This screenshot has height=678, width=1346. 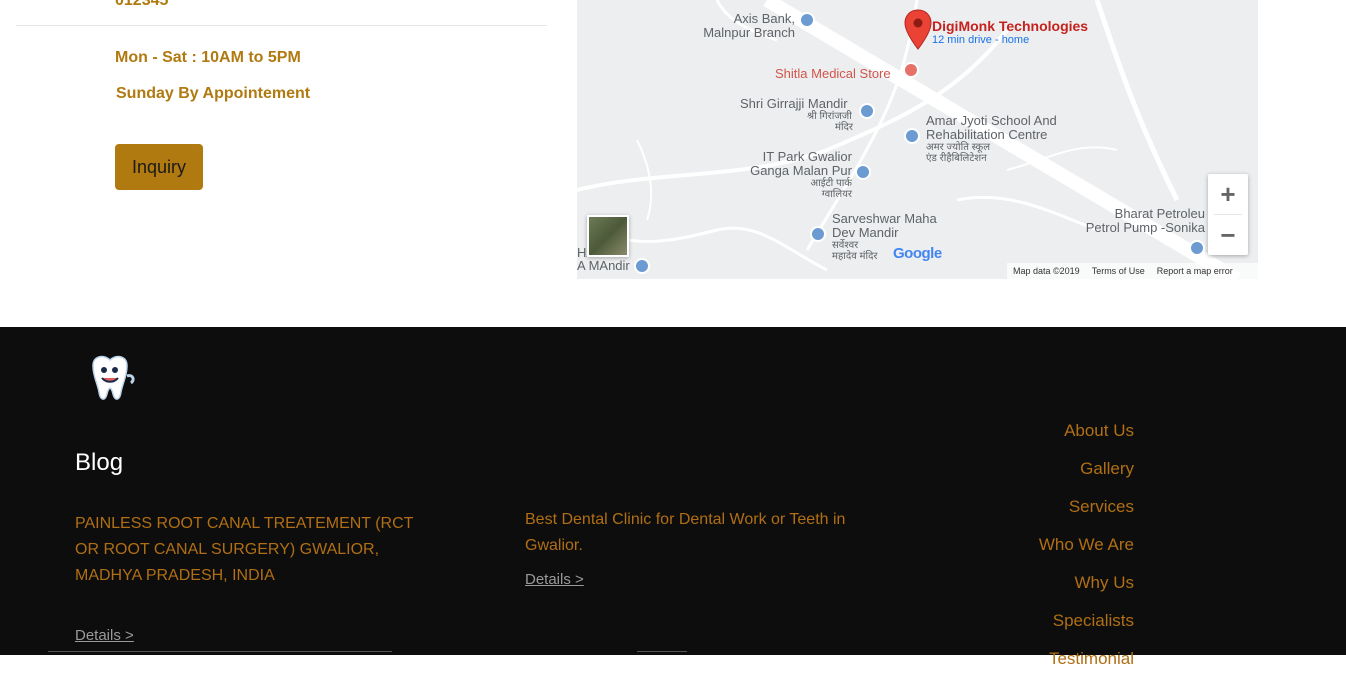 What do you see at coordinates (1010, 26) in the screenshot?
I see `place-name: DigiMonk Technologies` at bounding box center [1010, 26].